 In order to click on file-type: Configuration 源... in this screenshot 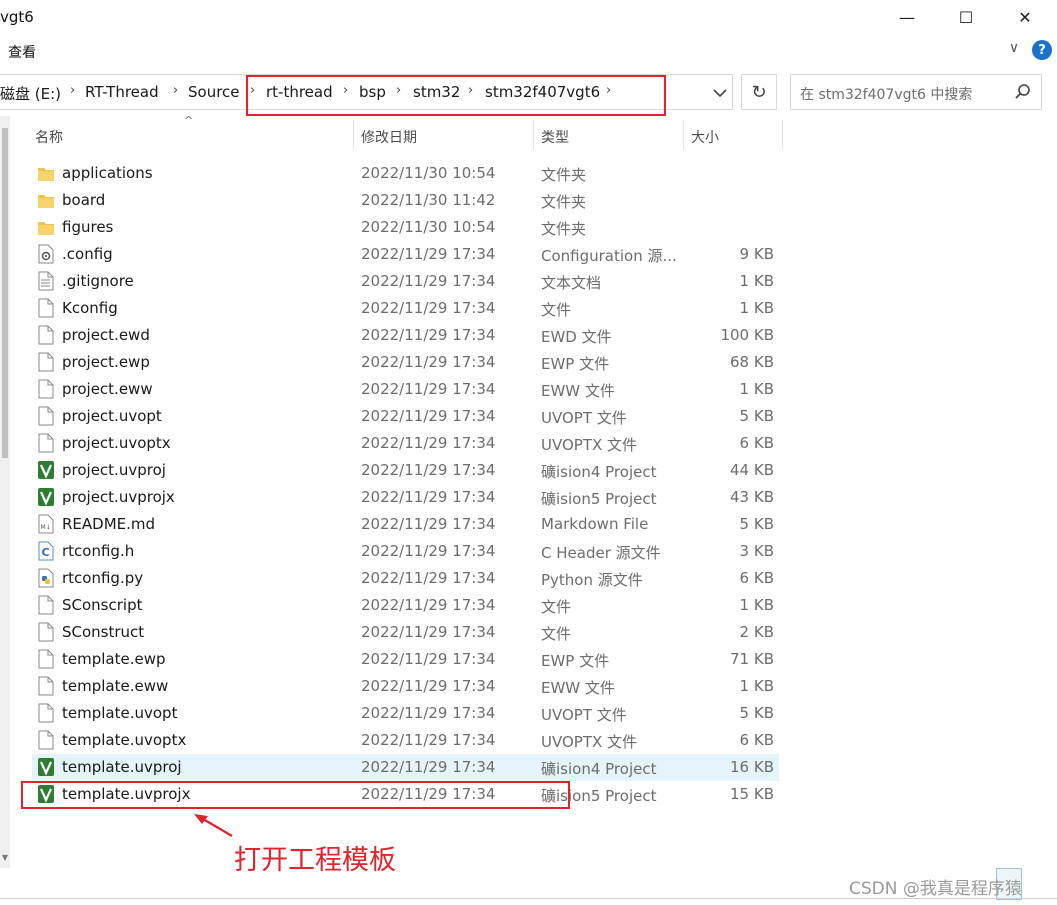, I will do `click(609, 256)`.